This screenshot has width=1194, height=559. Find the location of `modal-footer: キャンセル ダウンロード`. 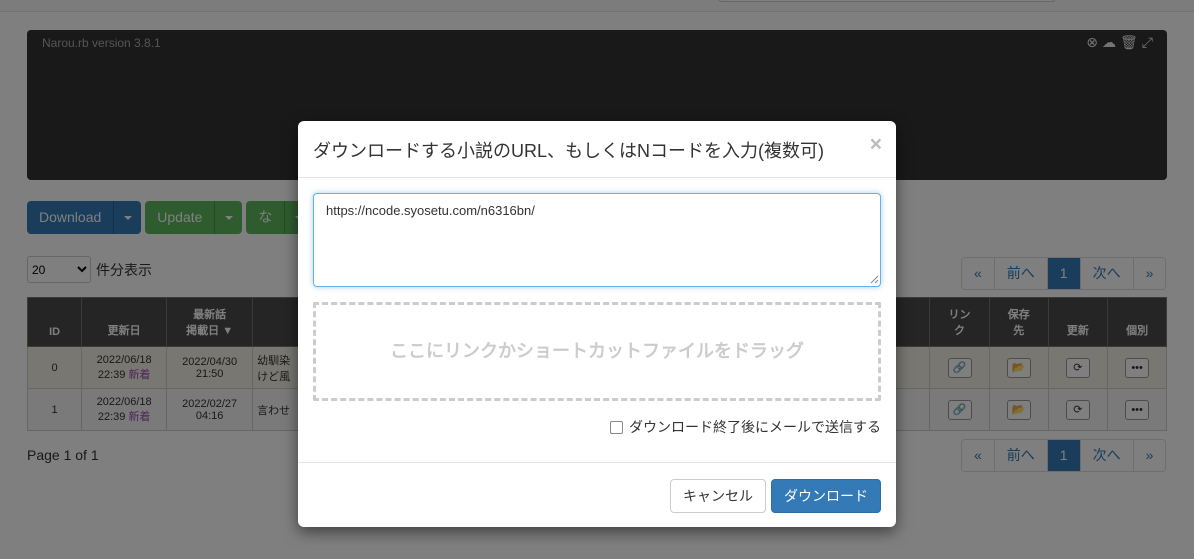

modal-footer: キャンセル ダウンロード is located at coordinates (597, 494).